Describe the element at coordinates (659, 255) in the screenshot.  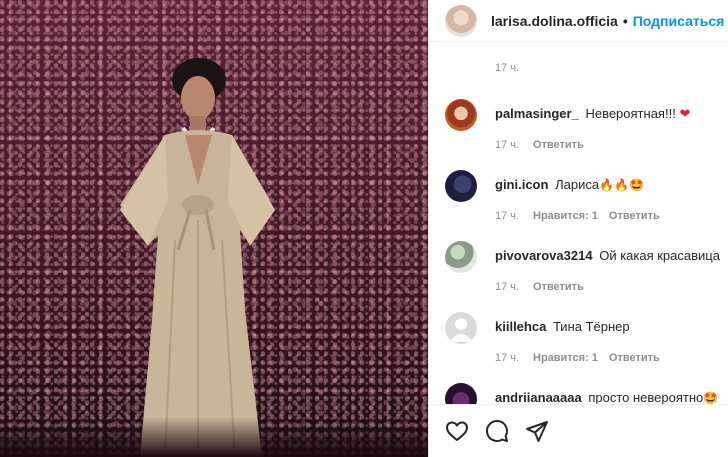
I see `comment-text: Ой какая красавица` at that location.